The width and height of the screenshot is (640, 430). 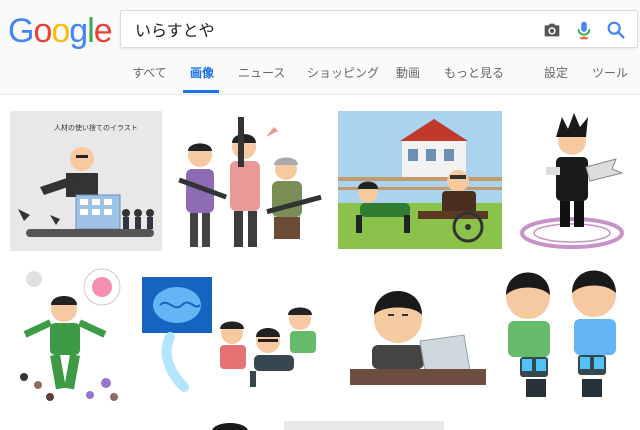 I want to click on armed-family-illustration, so click(x=250, y=182).